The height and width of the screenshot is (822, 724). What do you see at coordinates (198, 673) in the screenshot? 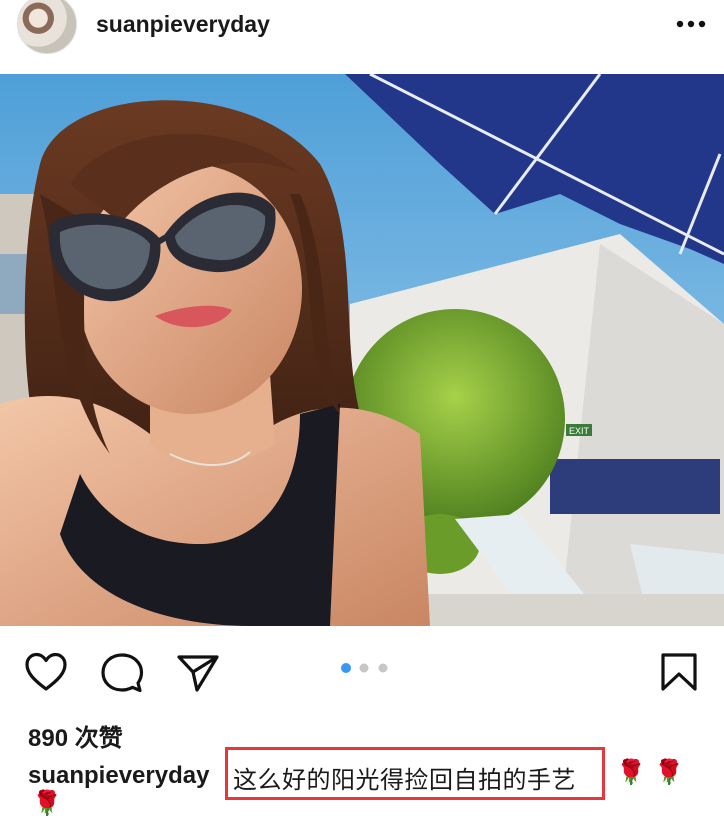
I see `share-send-icon` at bounding box center [198, 673].